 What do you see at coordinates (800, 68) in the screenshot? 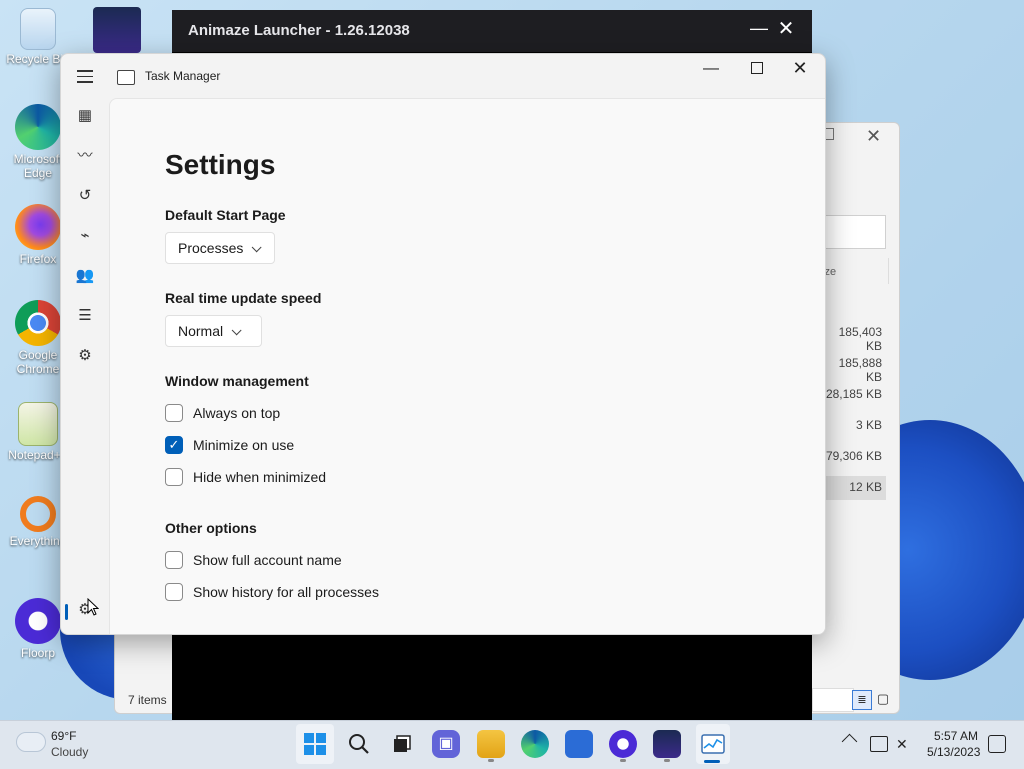
I see `close-button: ✕` at bounding box center [800, 68].